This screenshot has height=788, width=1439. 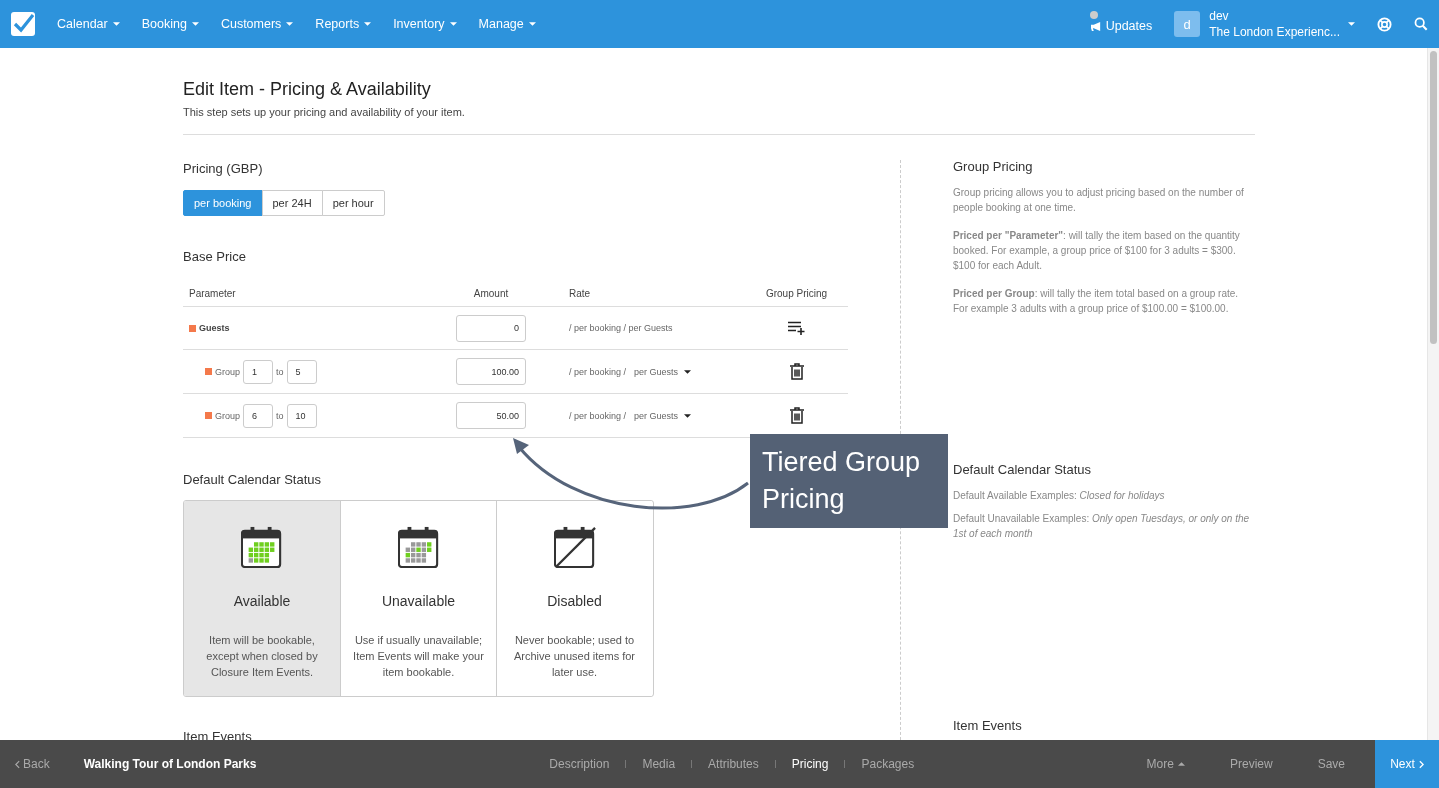 I want to click on parameter-name: Guests, so click(x=214, y=328).